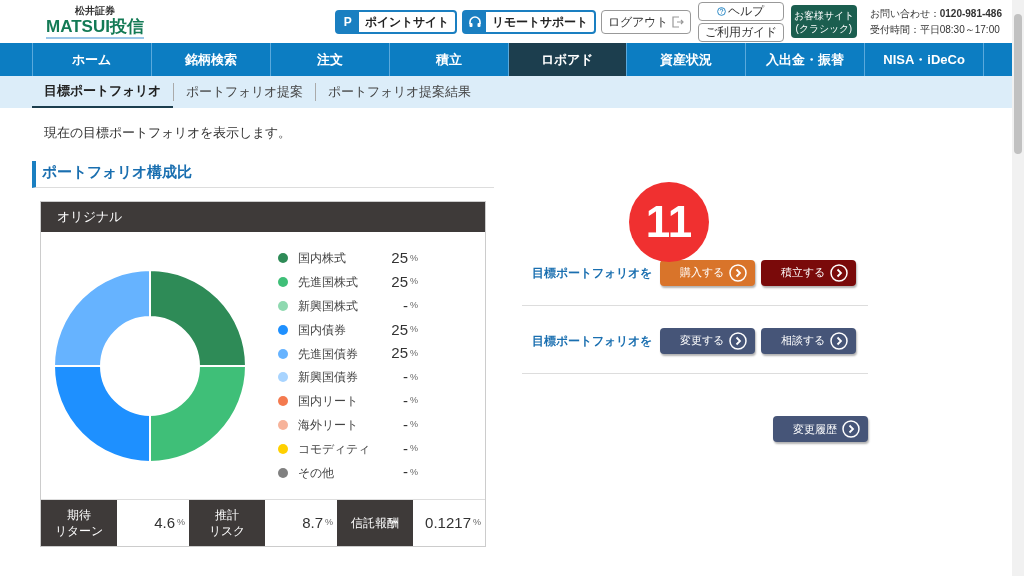  Describe the element at coordinates (328, 378) in the screenshot. I see `legend-label: 新興国債券` at that location.